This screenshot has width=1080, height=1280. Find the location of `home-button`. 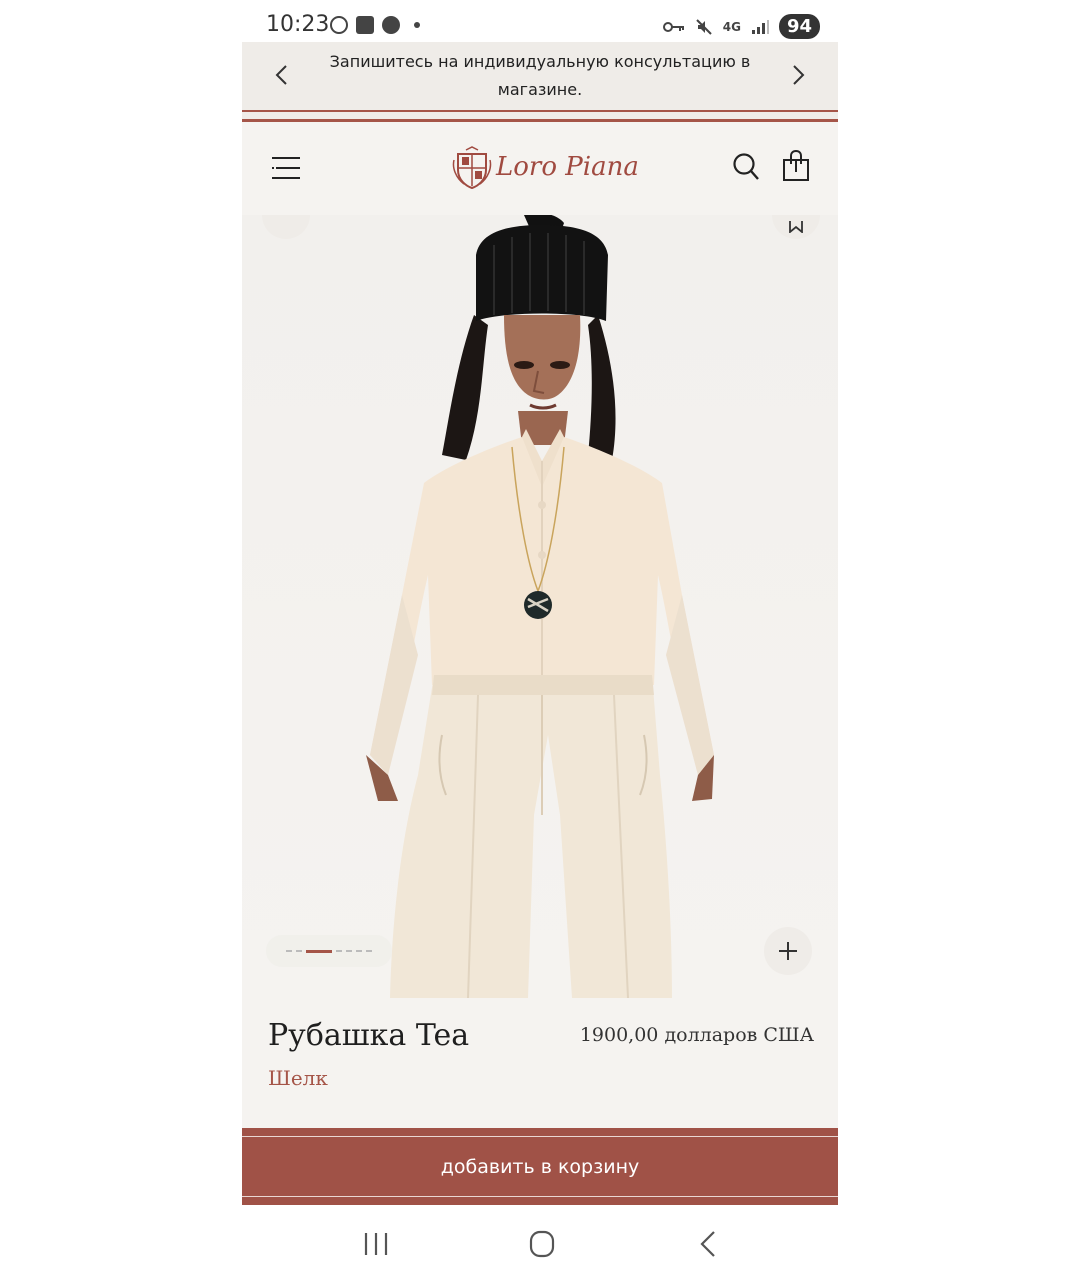

home-button is located at coordinates (542, 1244).